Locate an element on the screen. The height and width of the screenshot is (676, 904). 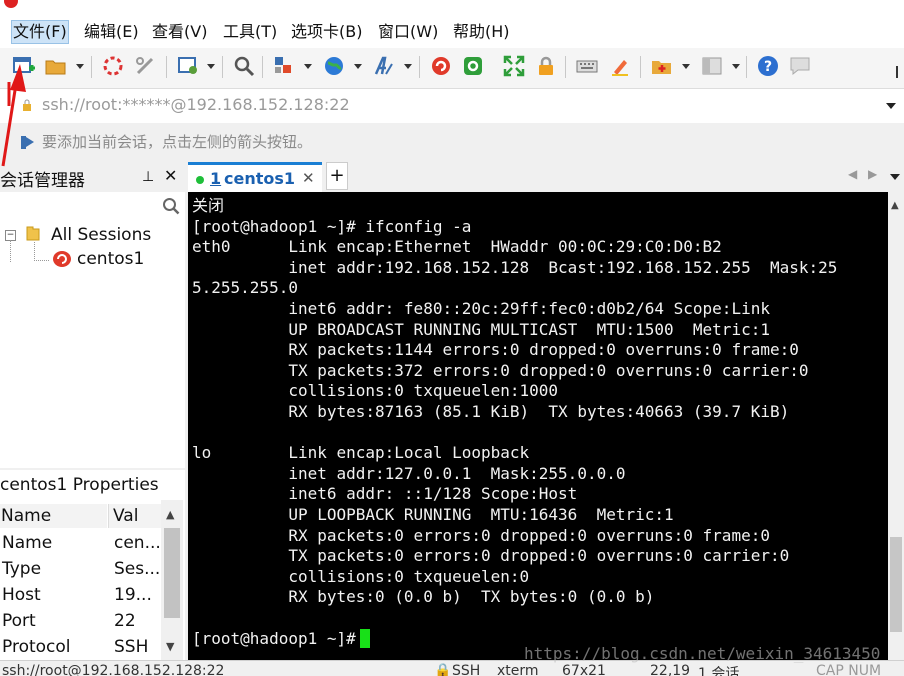
globe-icon is located at coordinates (334, 66).